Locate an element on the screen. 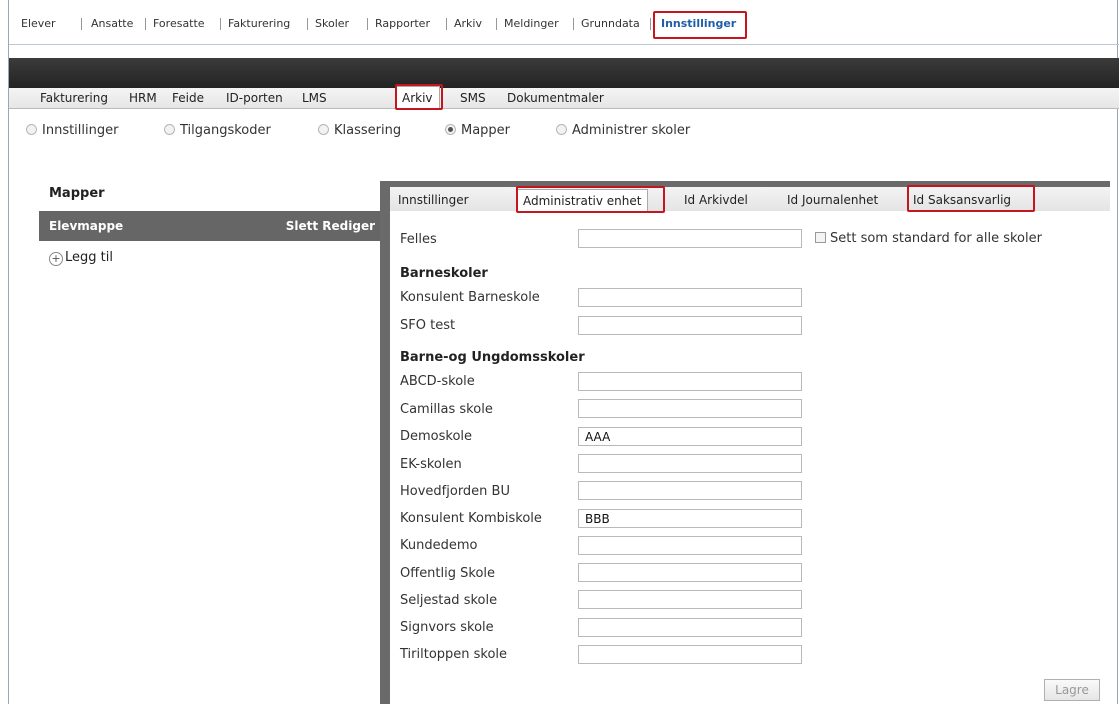 Image resolution: width=1120 pixels, height=704 pixels. add-folder-button: + Legg til is located at coordinates (81, 258).